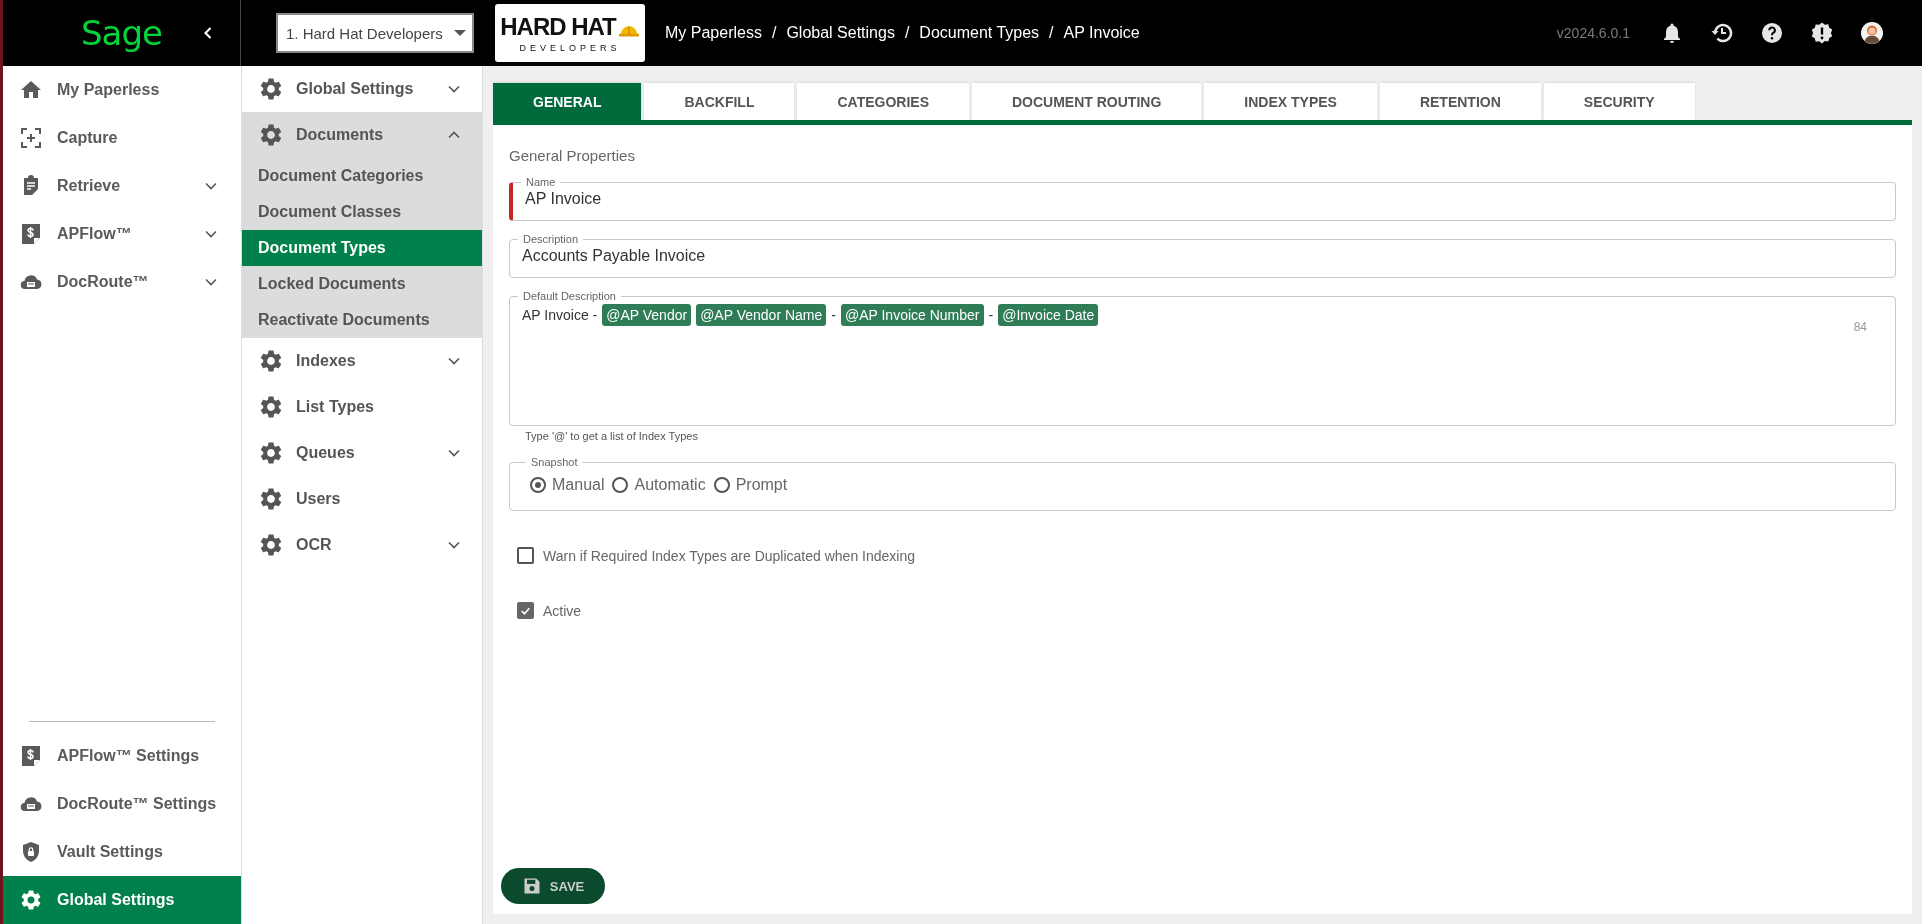  I want to click on tab: GENERAL, so click(567, 101).